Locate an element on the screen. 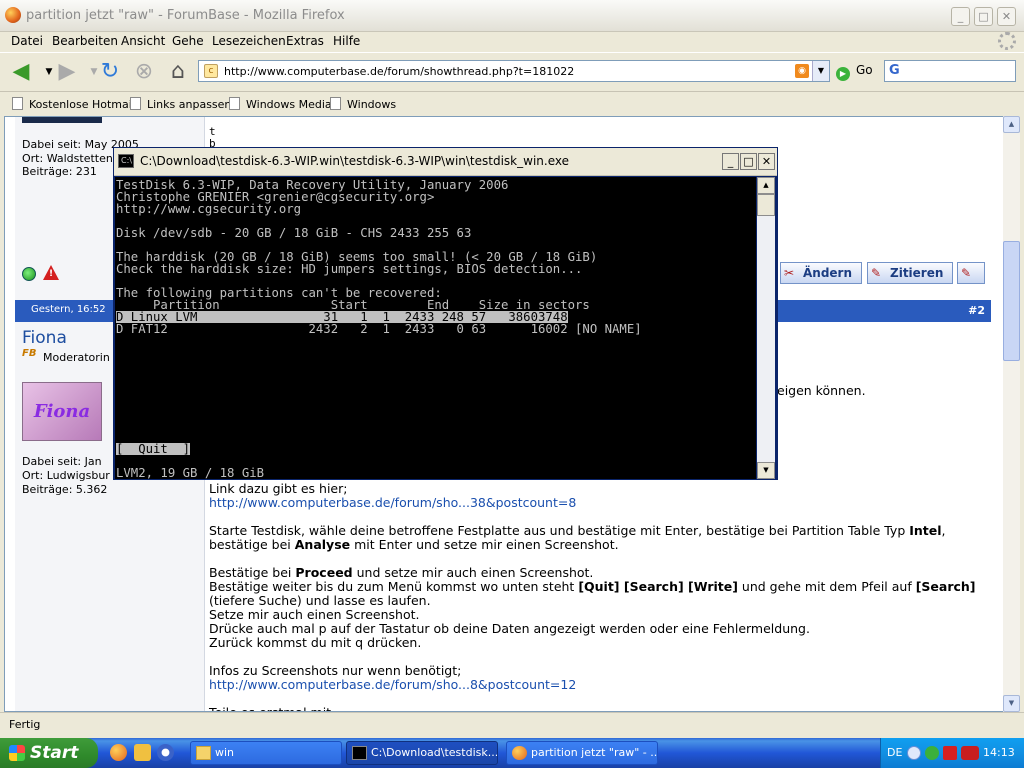 This screenshot has height=768, width=1024. bookmark-item: Windows Media is located at coordinates (280, 104).